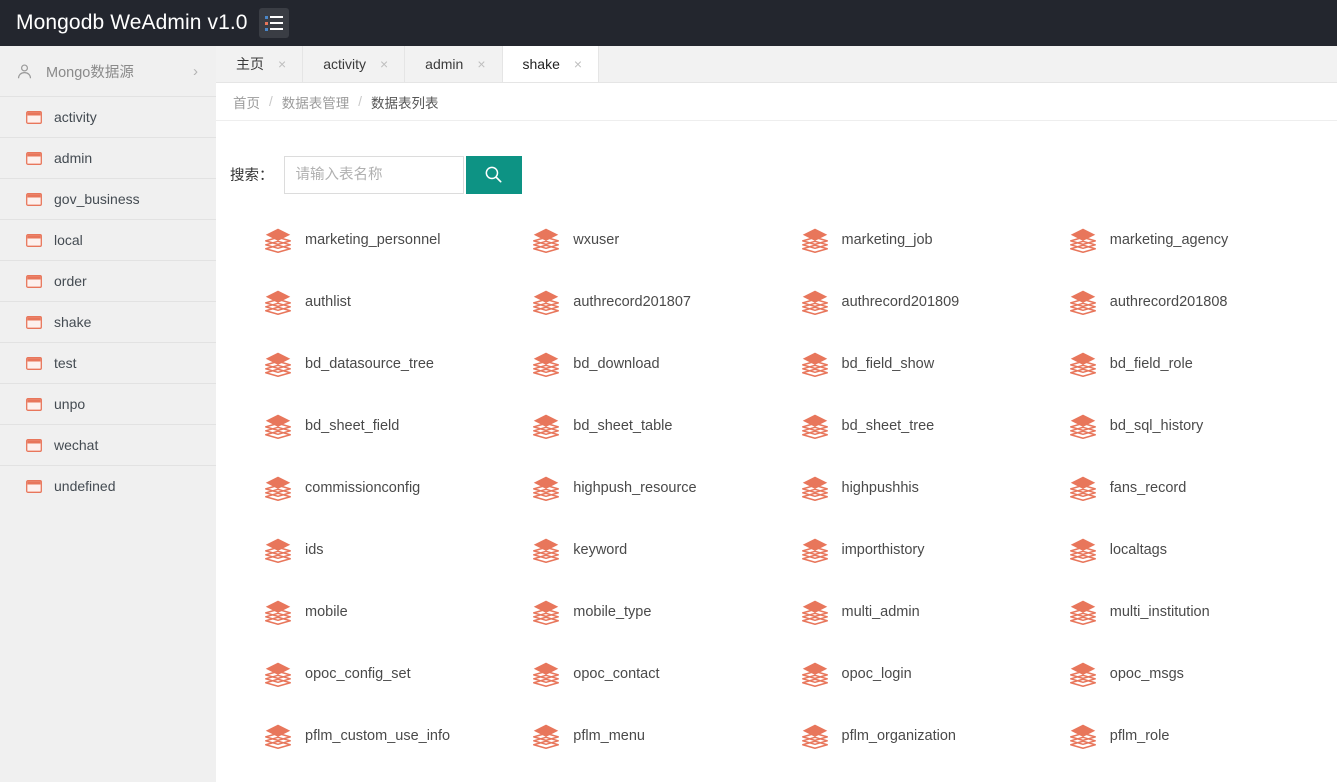  What do you see at coordinates (316, 102) in the screenshot?
I see `breadcrumb-item: 数据表管理` at bounding box center [316, 102].